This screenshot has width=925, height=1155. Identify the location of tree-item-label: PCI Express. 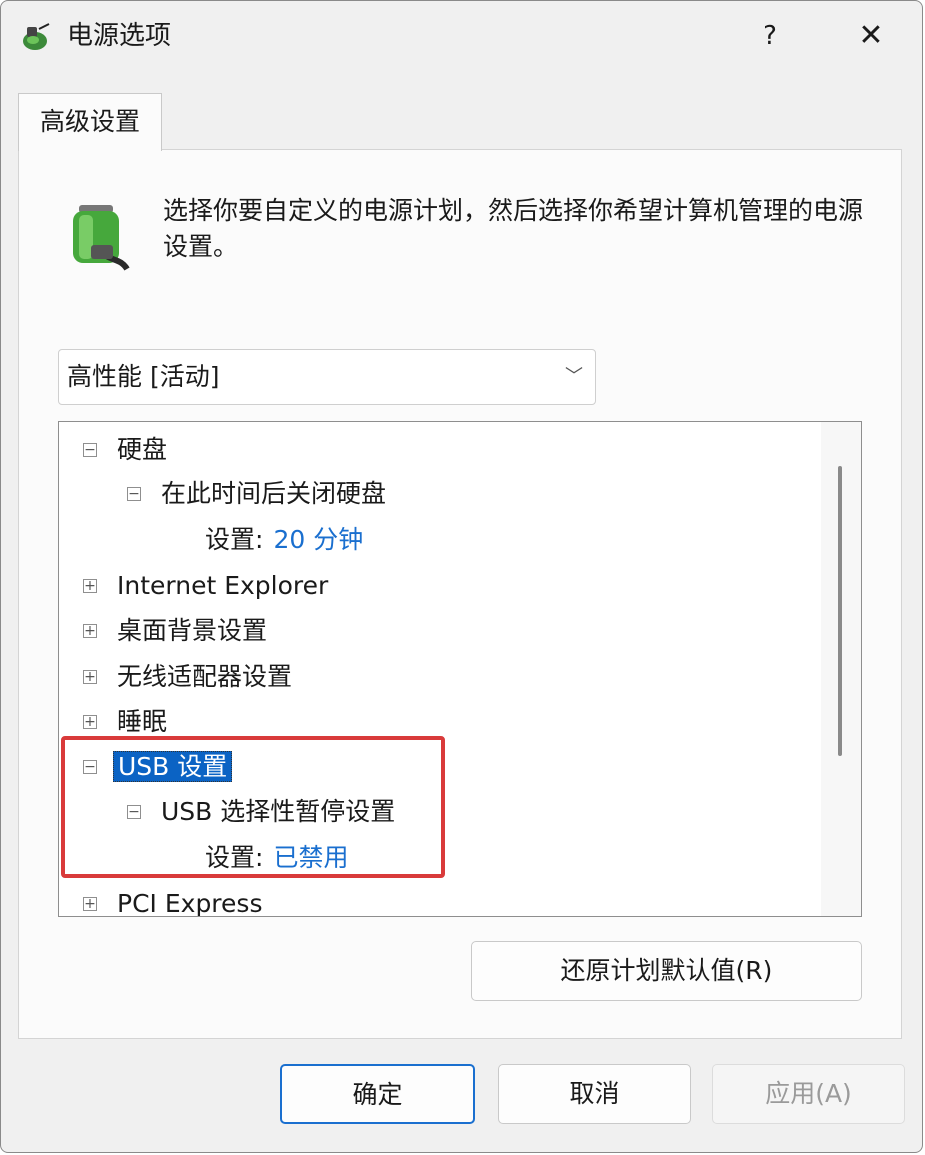
(190, 903).